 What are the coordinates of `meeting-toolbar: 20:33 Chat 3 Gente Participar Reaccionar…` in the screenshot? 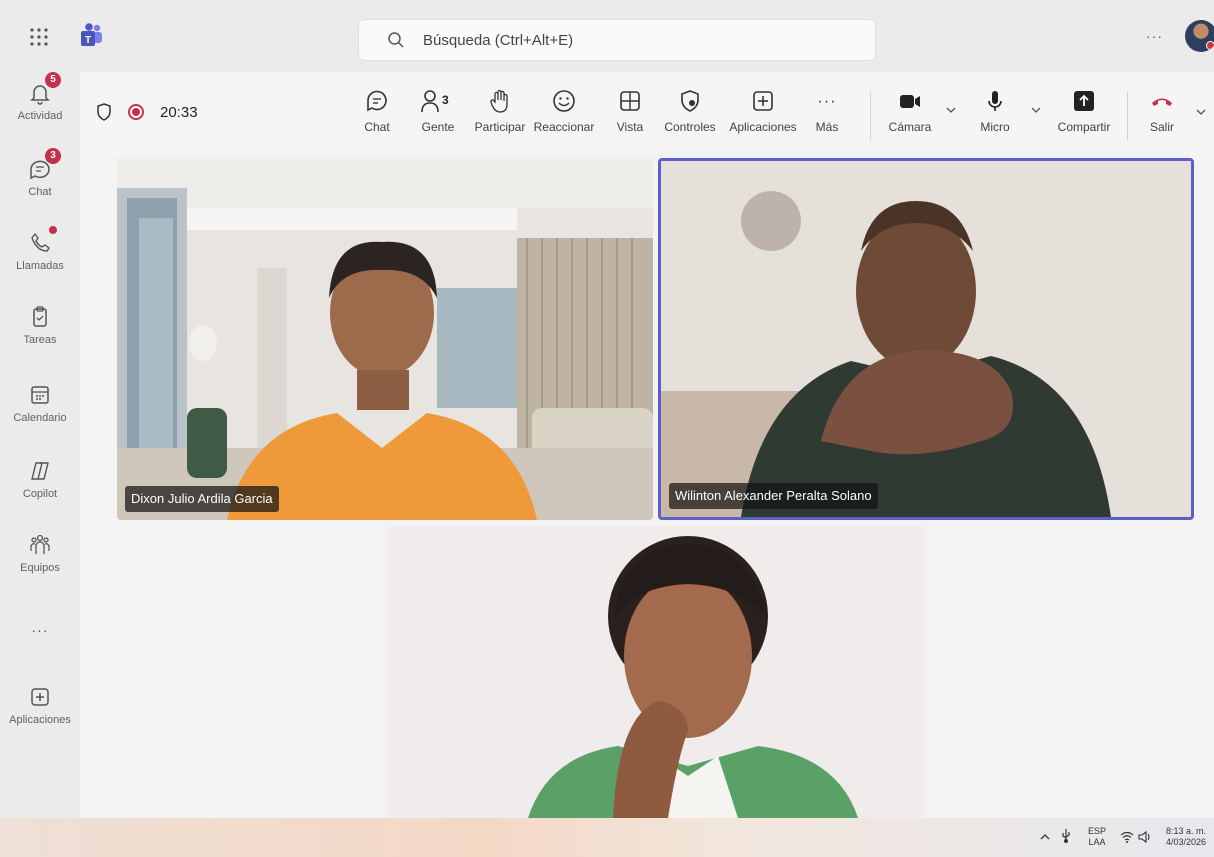 It's located at (647, 113).